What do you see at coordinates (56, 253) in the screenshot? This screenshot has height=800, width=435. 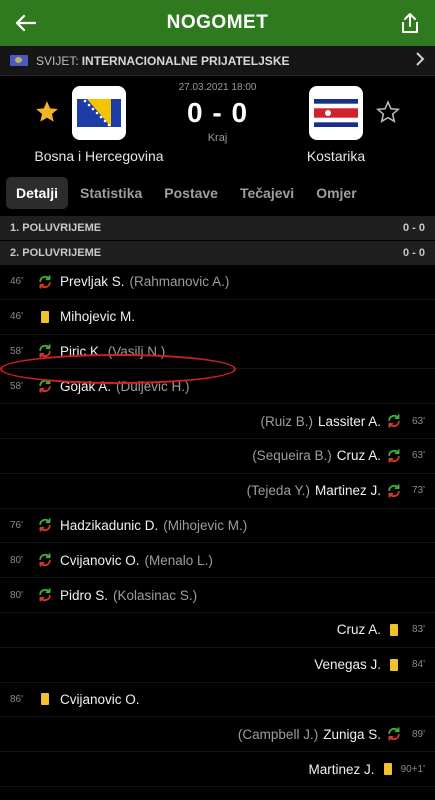 I see `second-half-label: 2. POLUVRIJEME` at bounding box center [56, 253].